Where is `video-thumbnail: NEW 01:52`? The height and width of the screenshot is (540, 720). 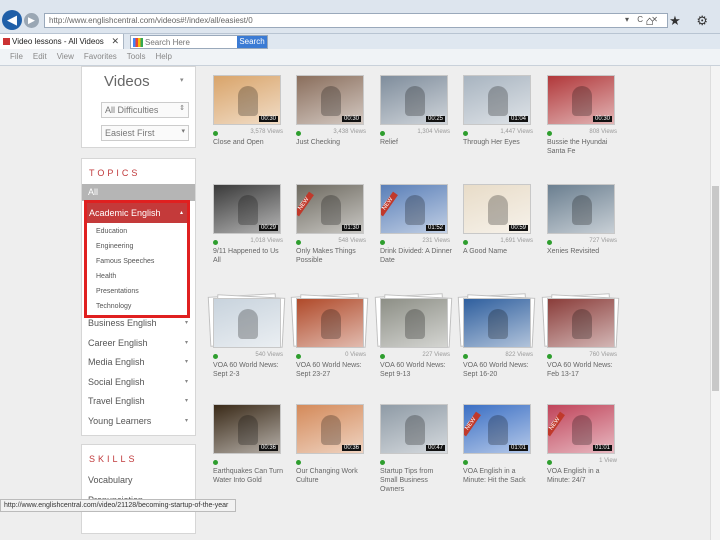
video-thumbnail: NEW 01:52 is located at coordinates (414, 209).